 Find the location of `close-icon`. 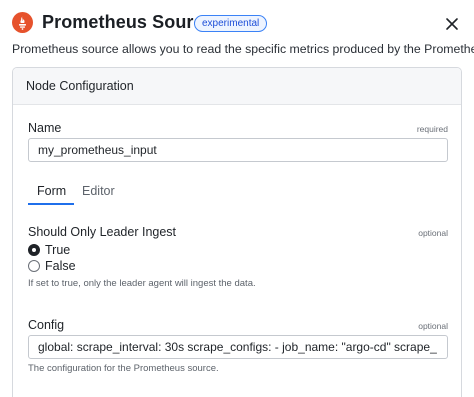

close-icon is located at coordinates (452, 24).